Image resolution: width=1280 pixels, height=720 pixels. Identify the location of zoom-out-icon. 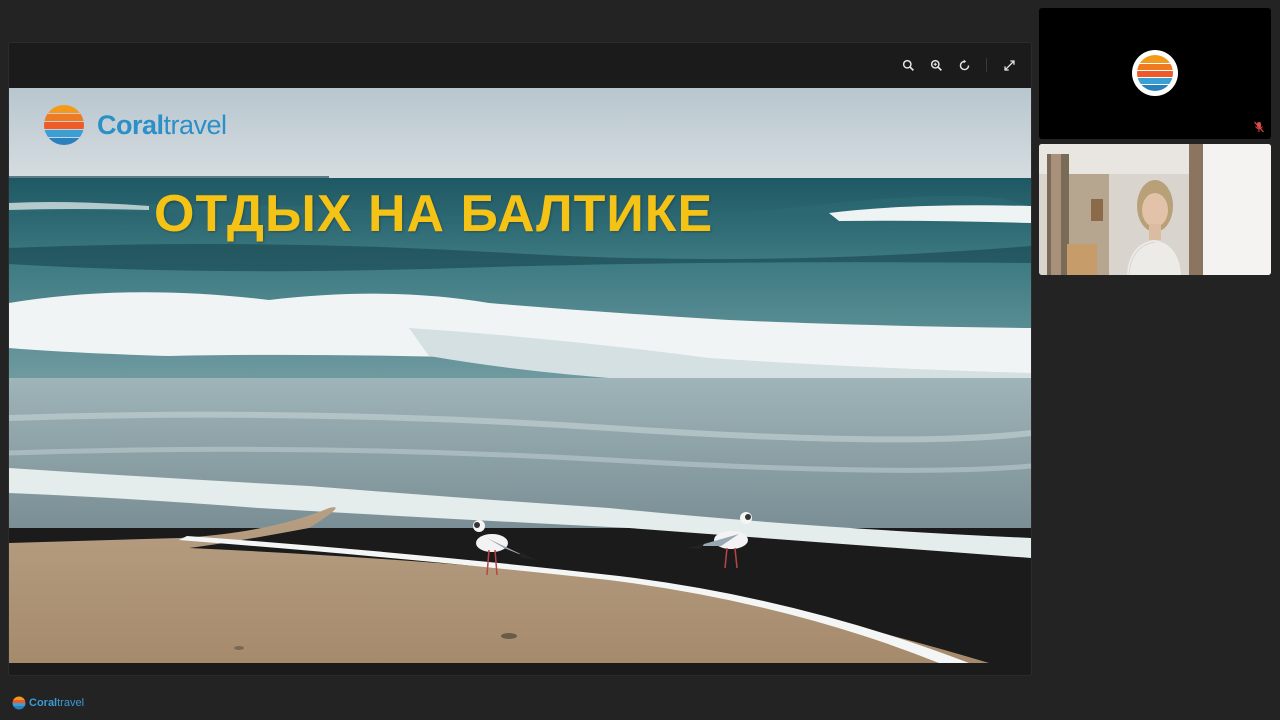
(908, 65).